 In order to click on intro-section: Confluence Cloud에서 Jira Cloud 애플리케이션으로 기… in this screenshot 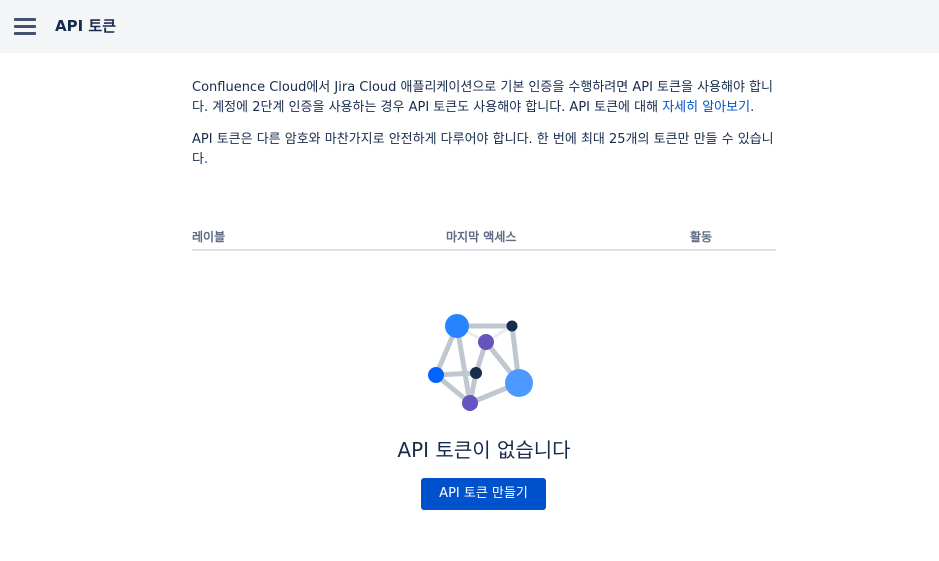, I will do `click(484, 130)`.